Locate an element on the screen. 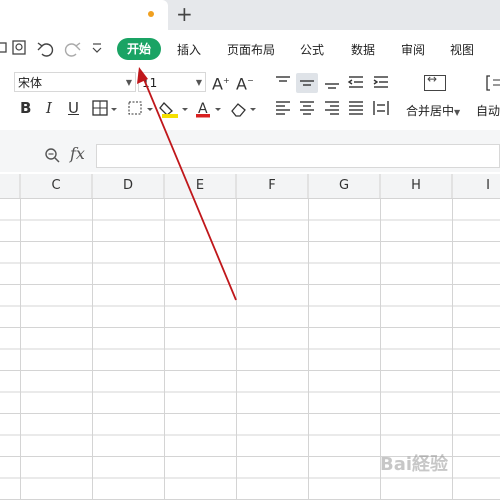 The image size is (500, 500). annotation-arrow-icon is located at coordinates (187, 184).